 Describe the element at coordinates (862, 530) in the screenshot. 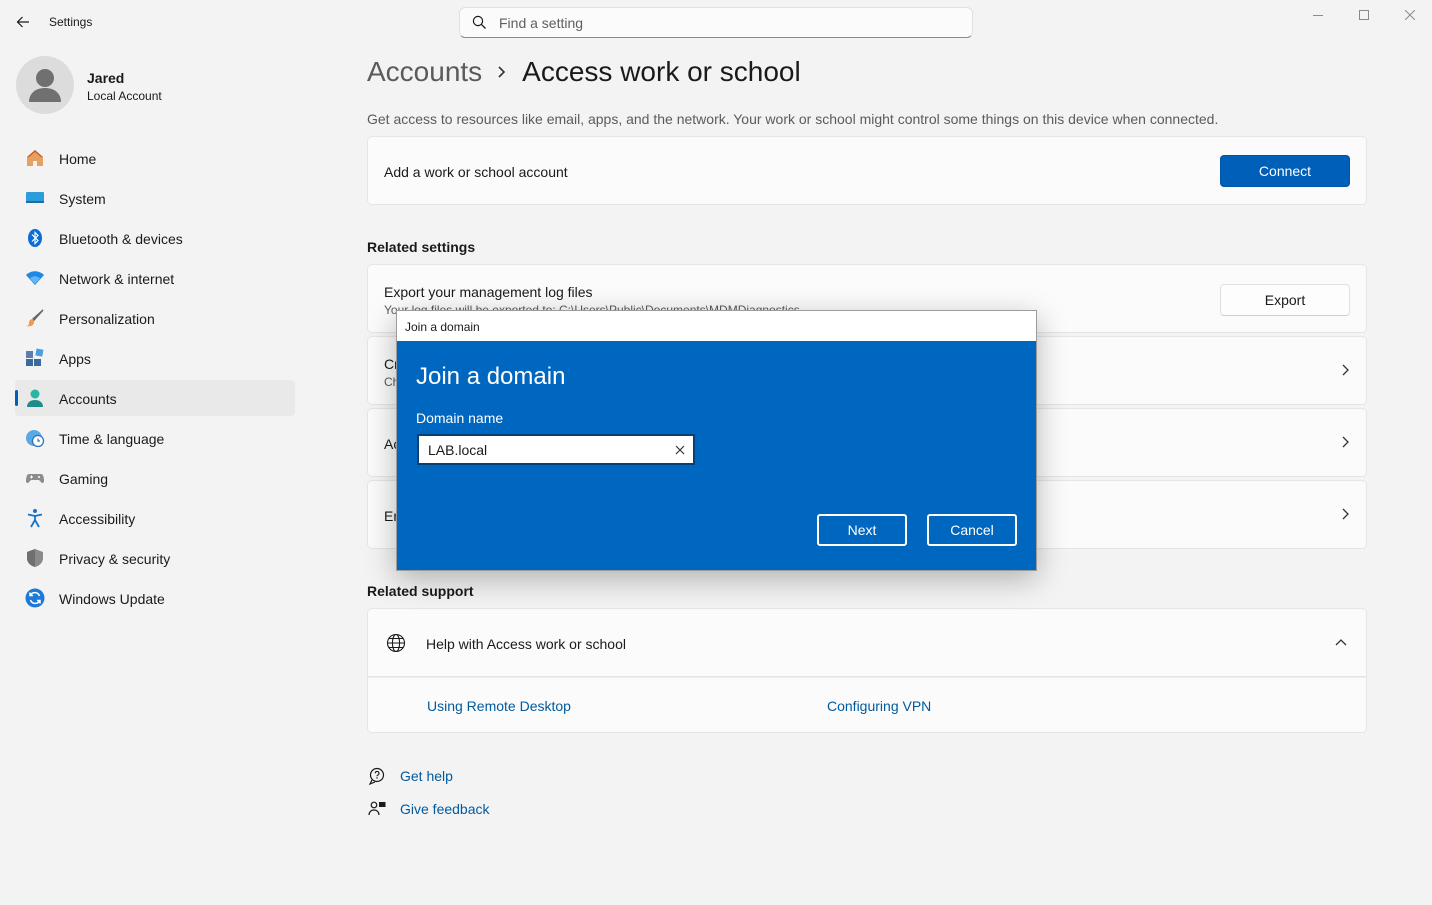

I see `next-button: Next` at that location.